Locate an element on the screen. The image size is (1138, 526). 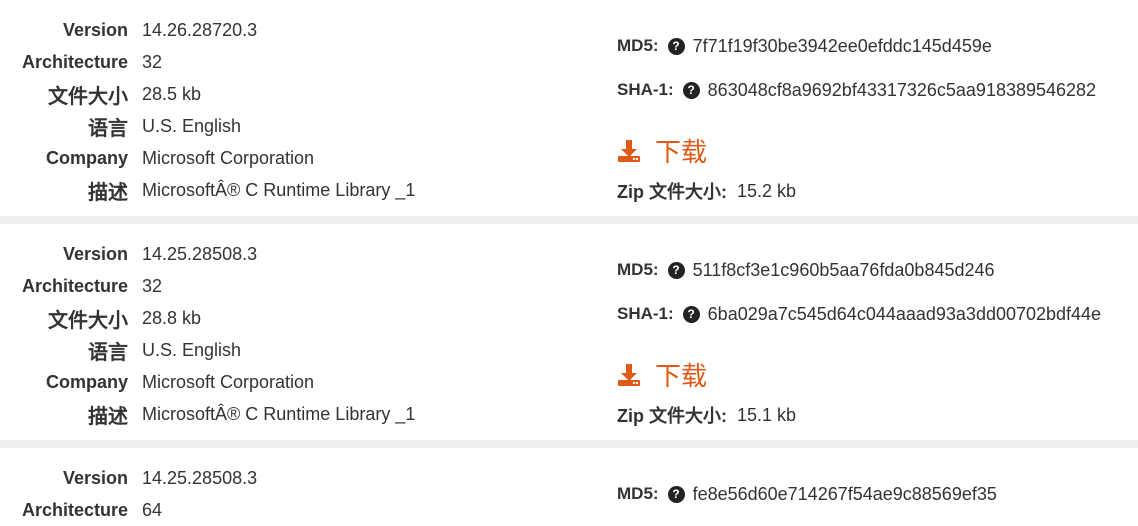
md5-value: 511f8cf3e1c960b5aa76fda0b845d246 is located at coordinates (843, 269).